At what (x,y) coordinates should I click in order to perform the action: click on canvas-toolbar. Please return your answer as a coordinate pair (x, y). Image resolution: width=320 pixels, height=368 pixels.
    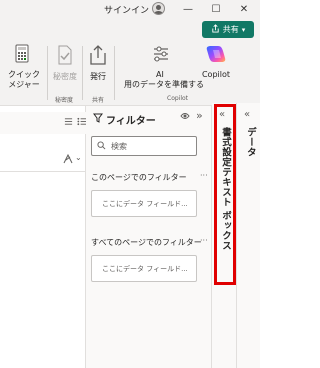
    Looking at the image, I should click on (43, 123).